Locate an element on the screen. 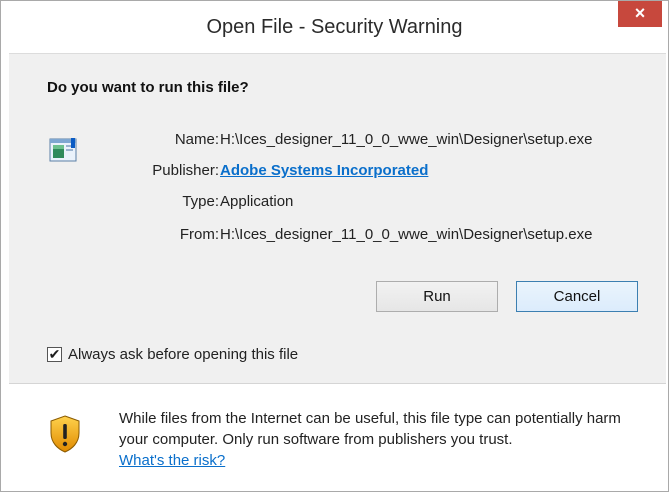 The width and height of the screenshot is (669, 492). window-title: Open File - Security Warning is located at coordinates (334, 27).